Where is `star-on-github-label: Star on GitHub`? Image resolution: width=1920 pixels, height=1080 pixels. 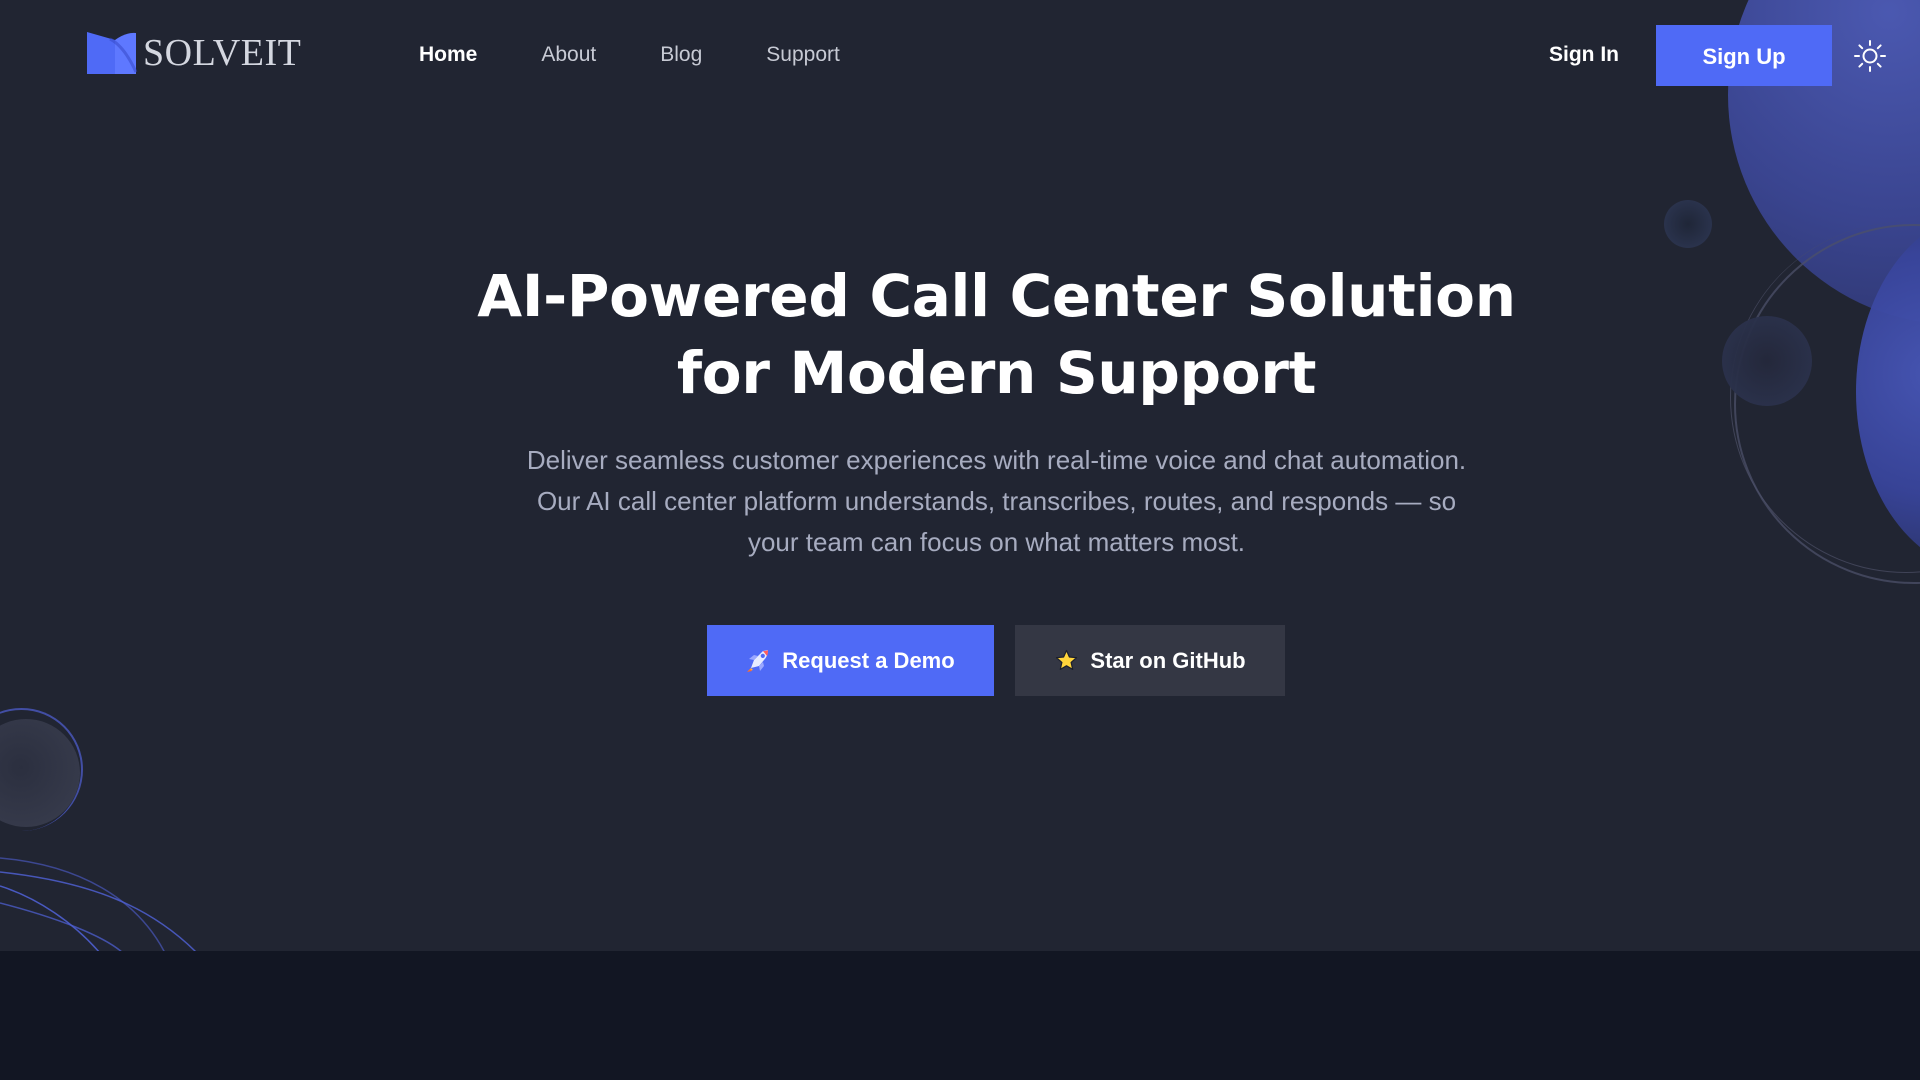
star-on-github-label: Star on GitHub is located at coordinates (1168, 660).